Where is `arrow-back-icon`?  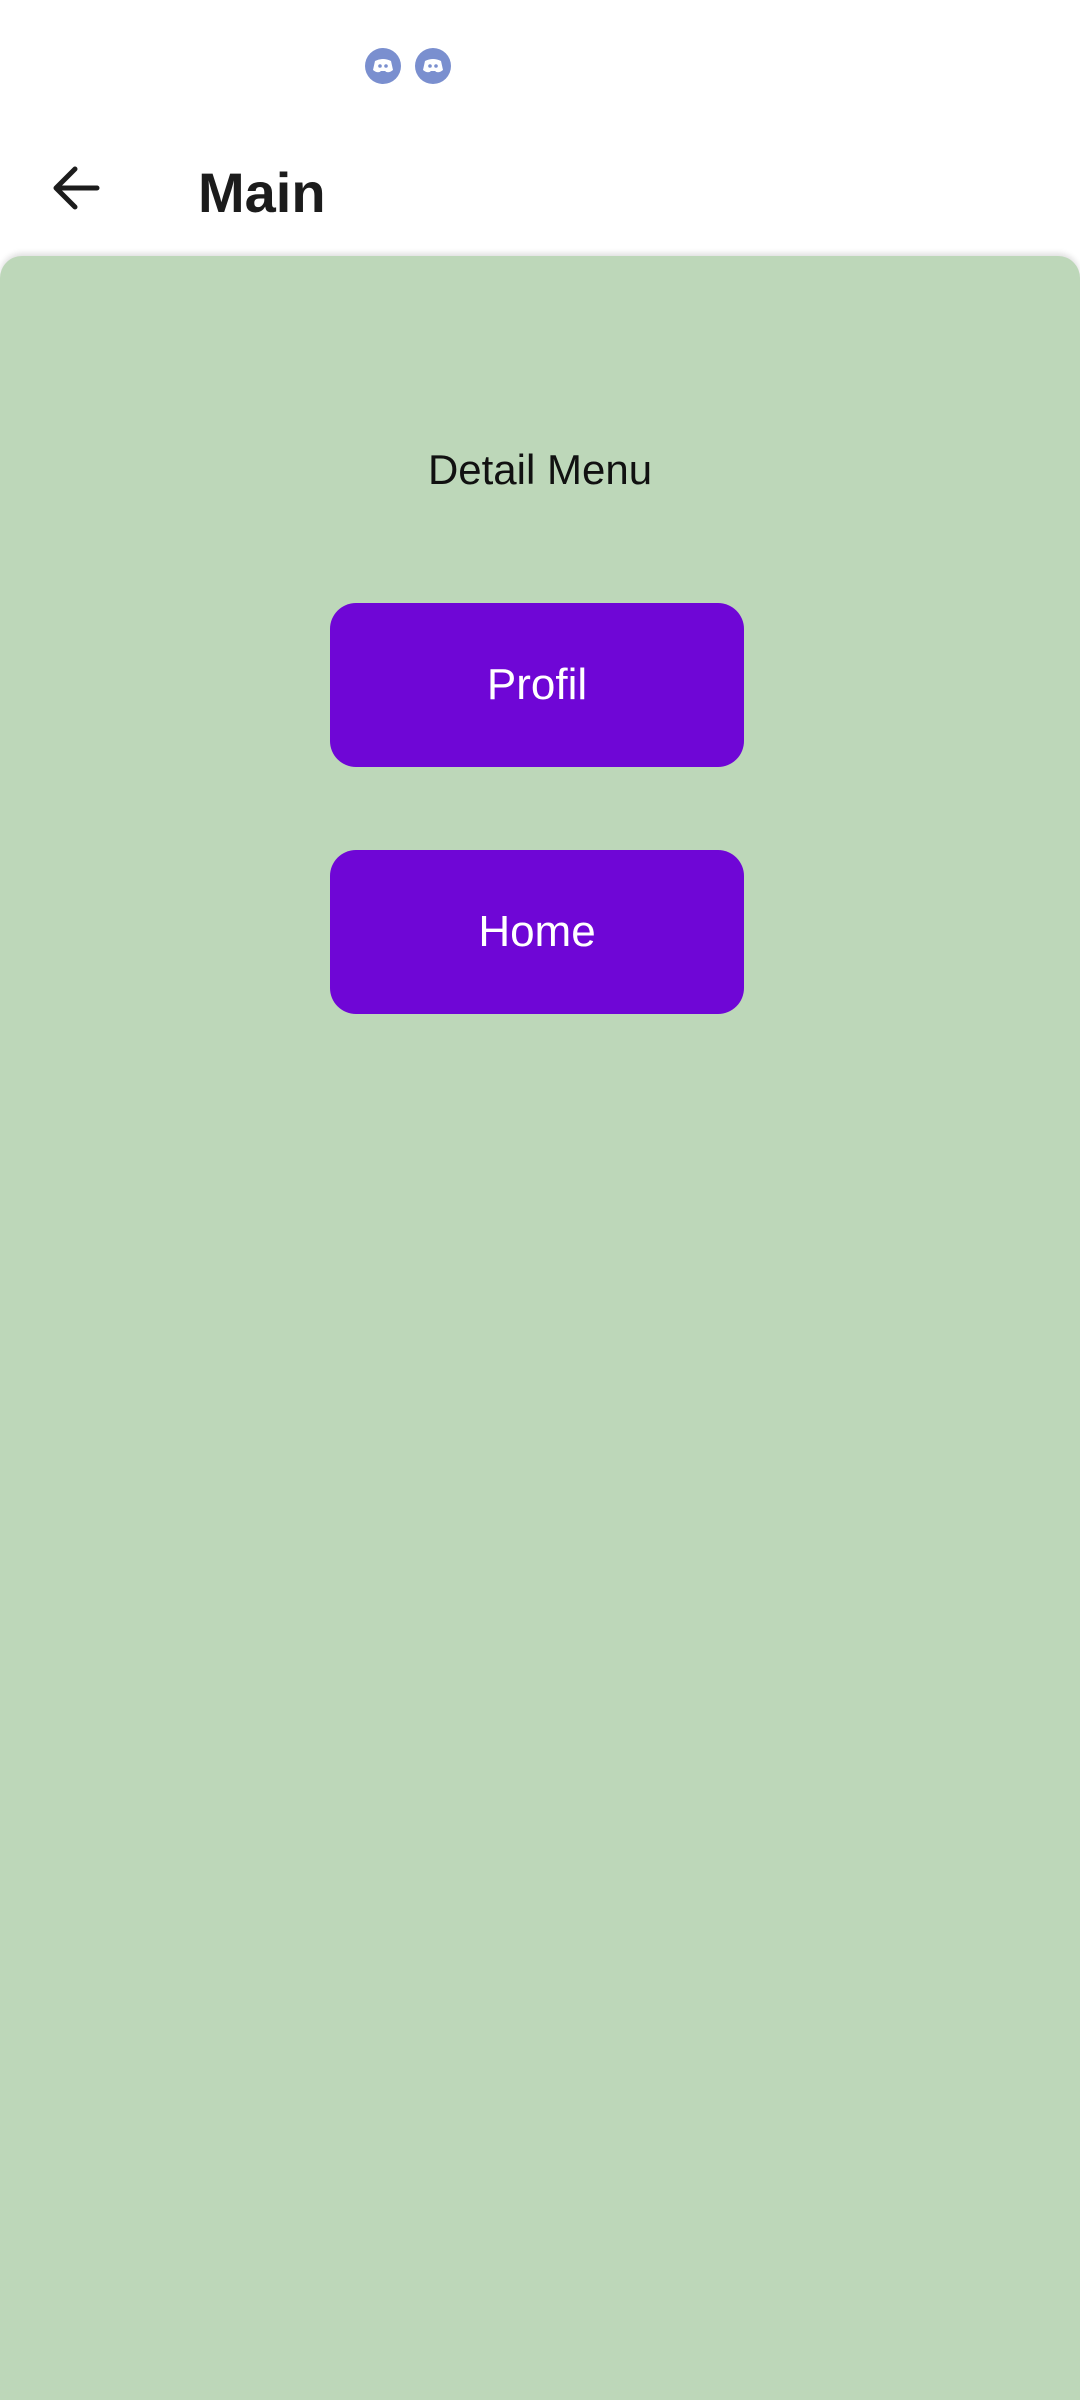
arrow-back-icon is located at coordinates (76, 188).